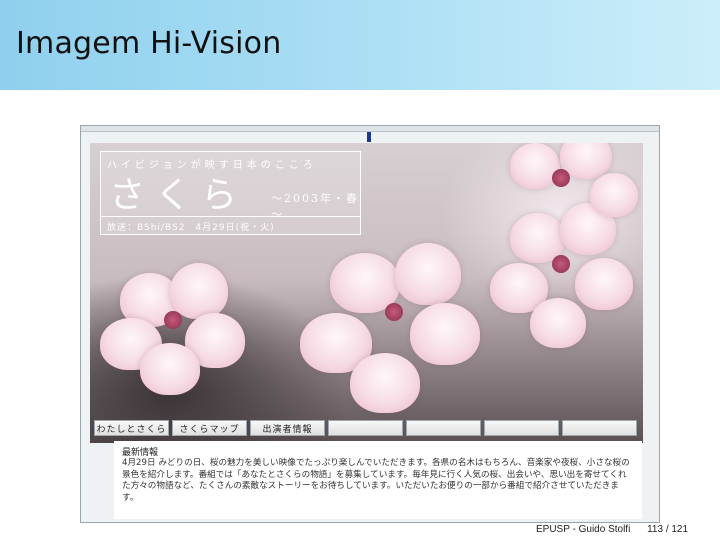 The height and width of the screenshot is (540, 720). I want to click on nav-item-cast-info: 出演者情報, so click(287, 428).